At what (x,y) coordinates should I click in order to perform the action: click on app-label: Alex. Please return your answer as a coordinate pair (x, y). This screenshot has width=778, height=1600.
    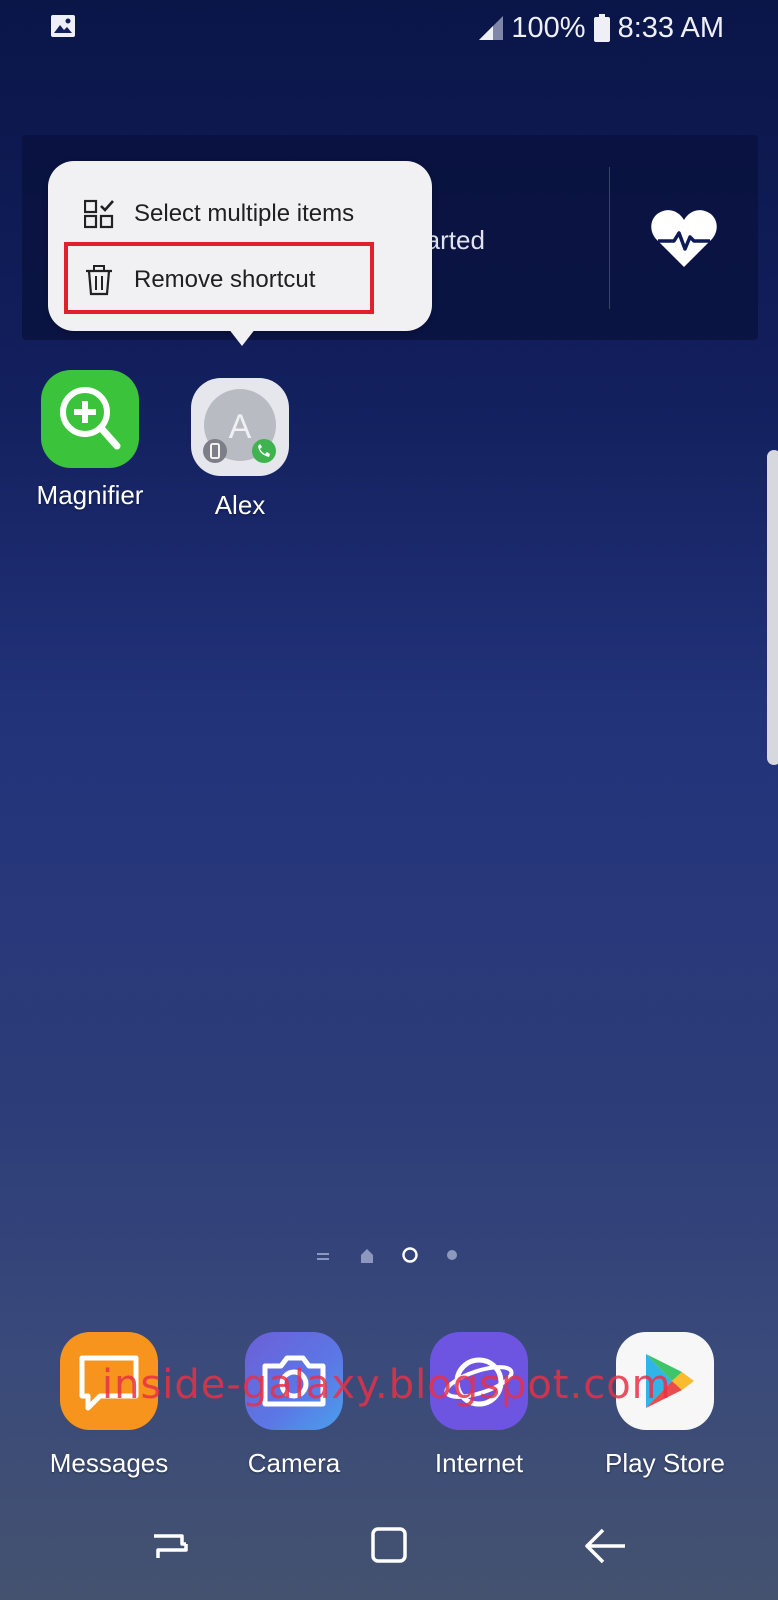
    Looking at the image, I should click on (240, 505).